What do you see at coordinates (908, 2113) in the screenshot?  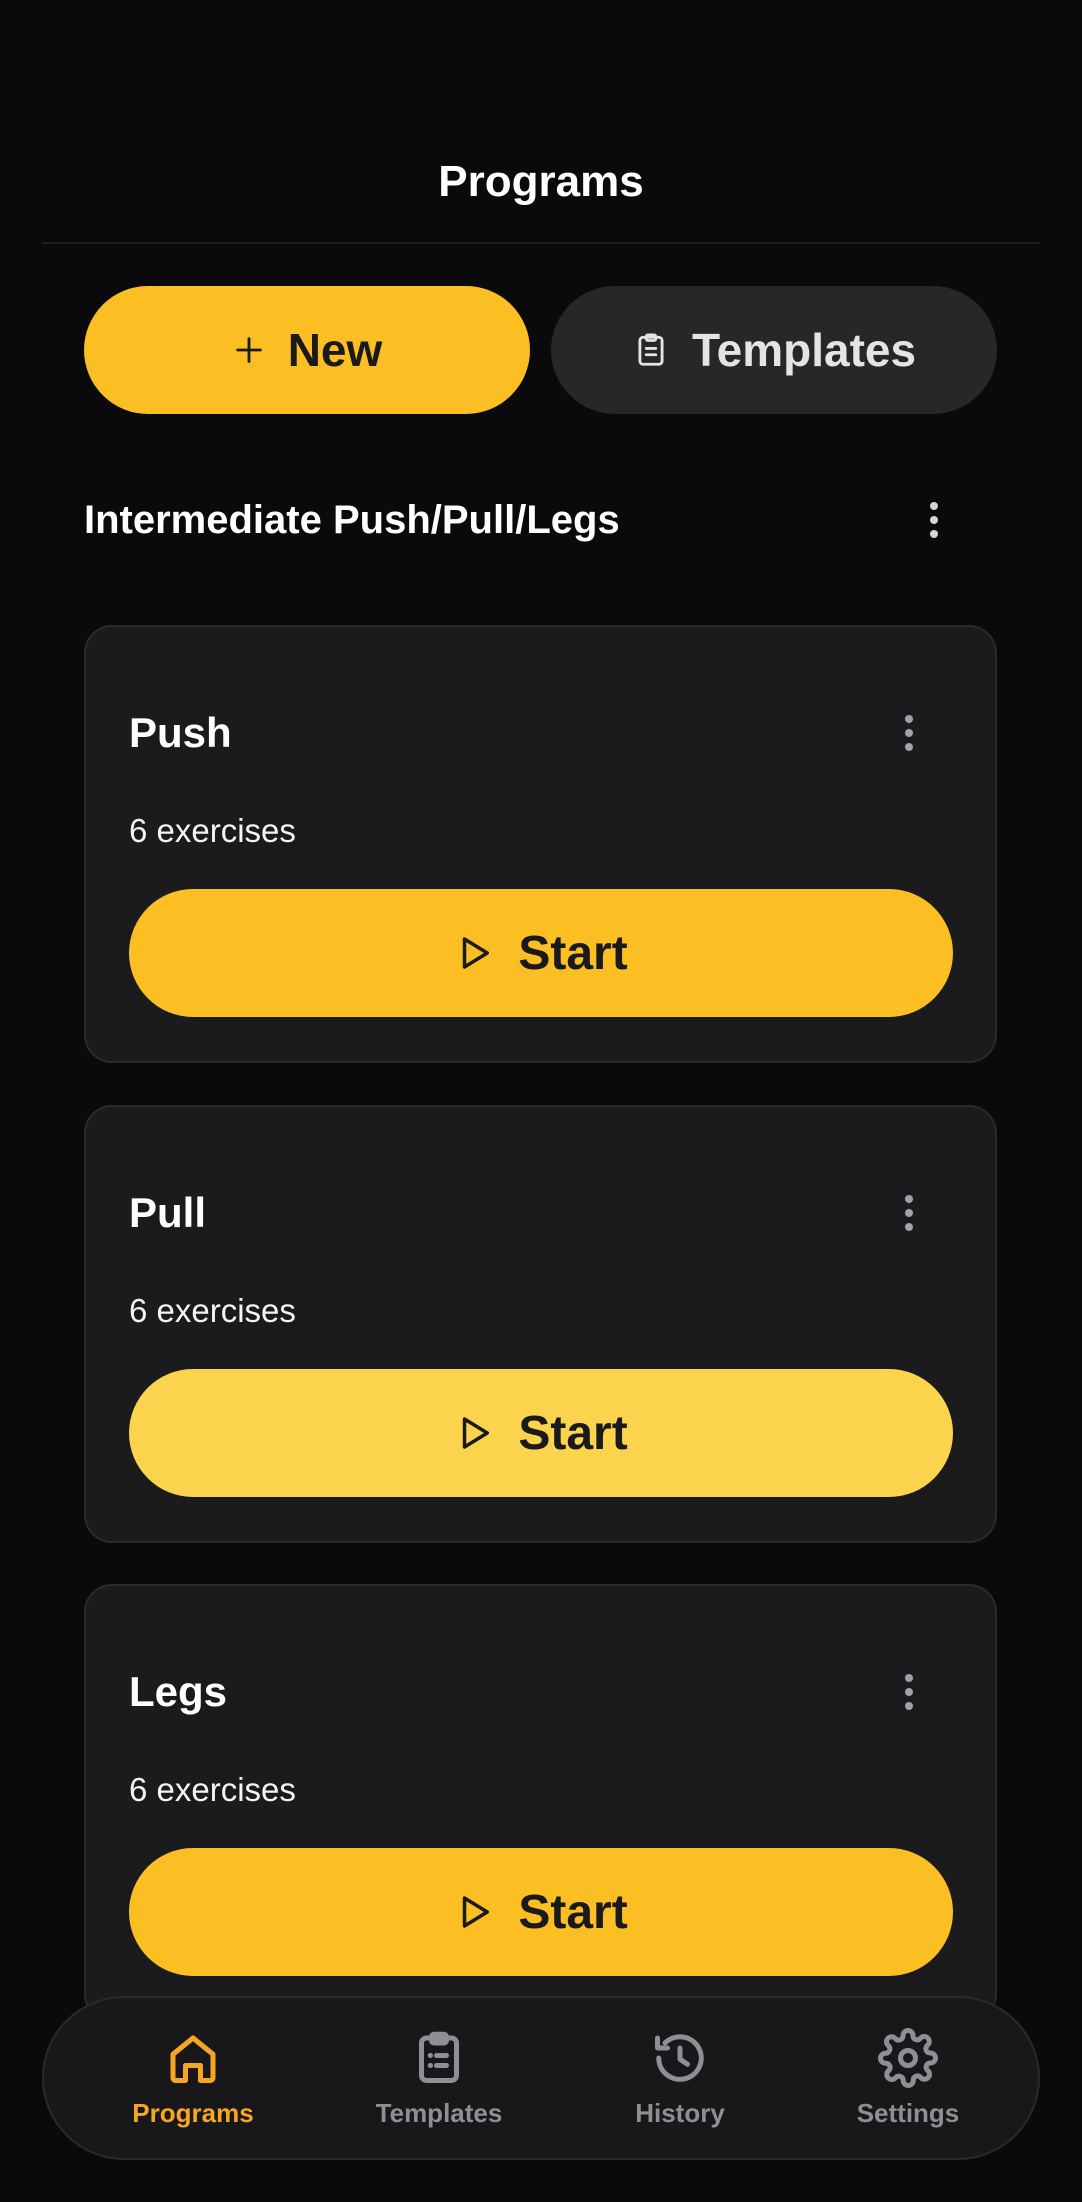 I see `nav-label: Settings` at bounding box center [908, 2113].